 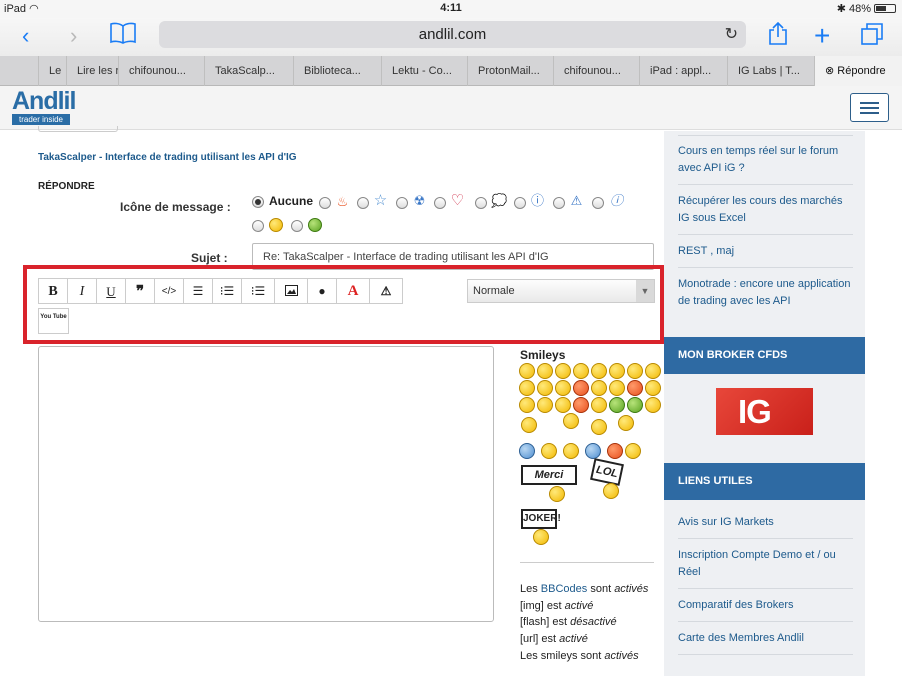 I want to click on menu-toggle-button, so click(x=869, y=107).